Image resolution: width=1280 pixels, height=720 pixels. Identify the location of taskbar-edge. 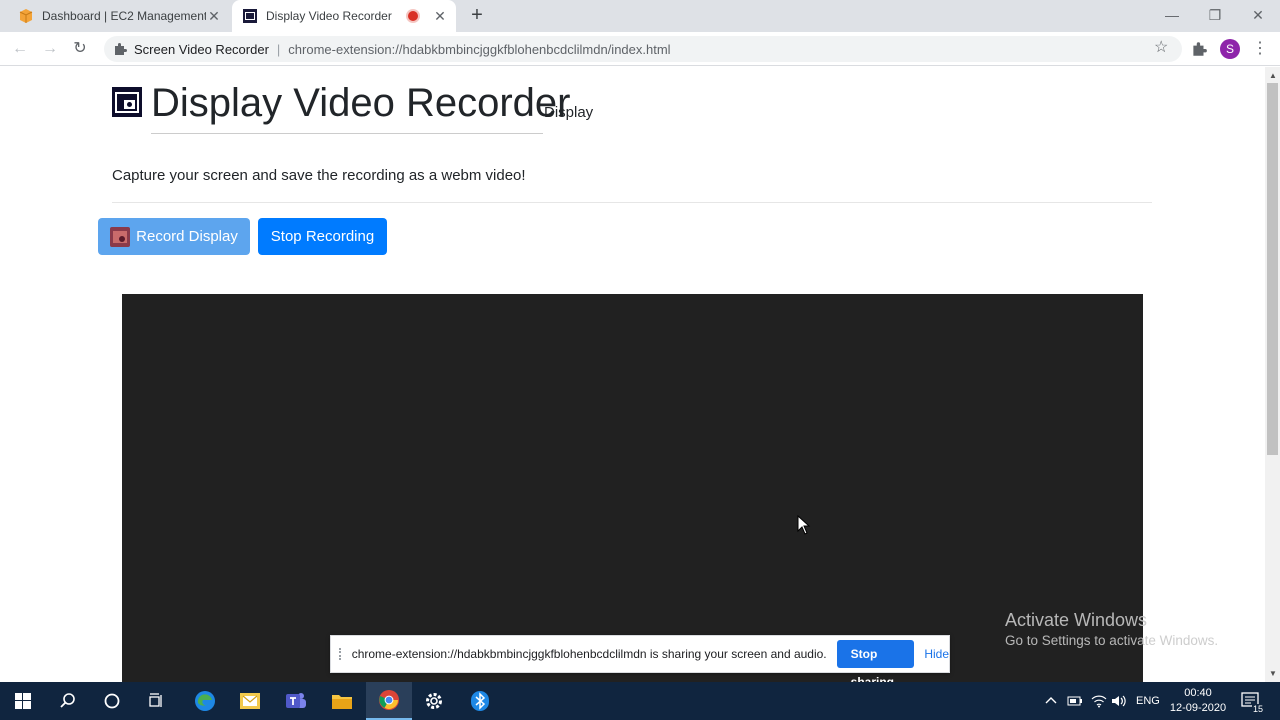
(205, 701).